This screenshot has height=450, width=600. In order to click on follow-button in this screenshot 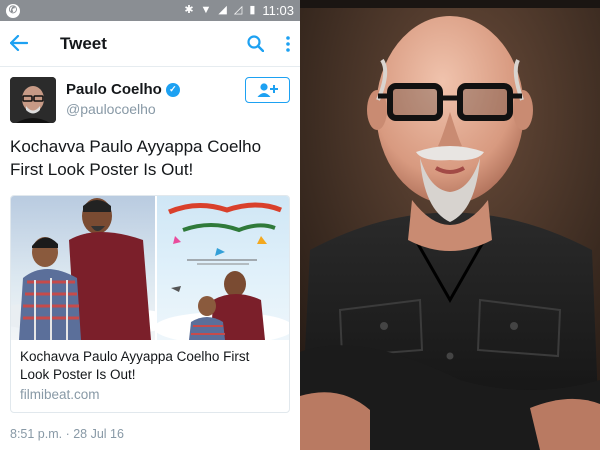, I will do `click(267, 90)`.